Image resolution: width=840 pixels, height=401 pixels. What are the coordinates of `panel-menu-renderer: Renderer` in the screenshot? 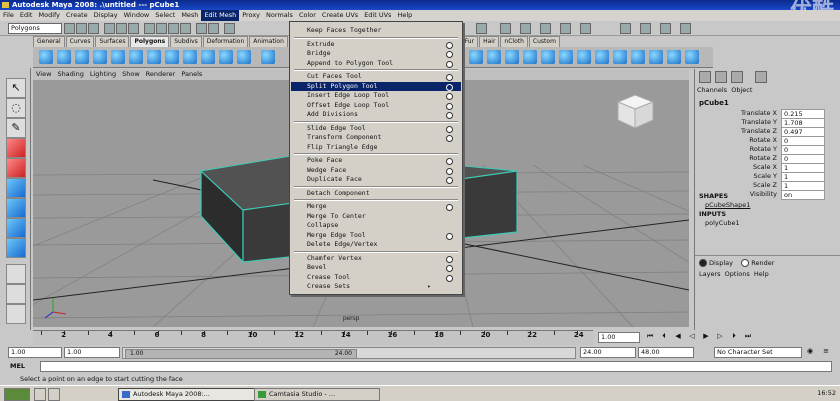 It's located at (161, 74).